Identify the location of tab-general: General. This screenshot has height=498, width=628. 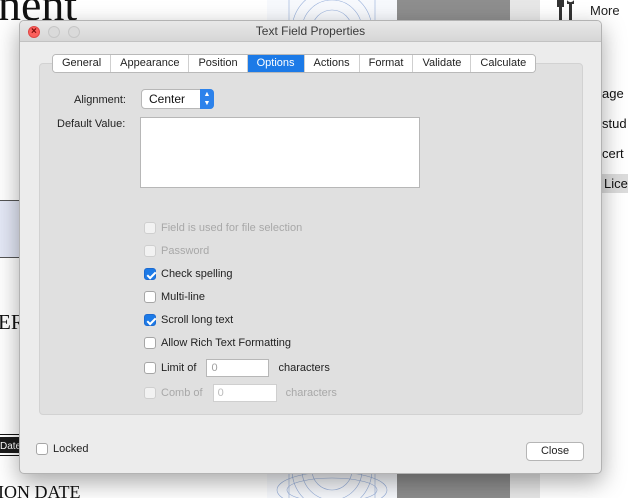
(82, 63).